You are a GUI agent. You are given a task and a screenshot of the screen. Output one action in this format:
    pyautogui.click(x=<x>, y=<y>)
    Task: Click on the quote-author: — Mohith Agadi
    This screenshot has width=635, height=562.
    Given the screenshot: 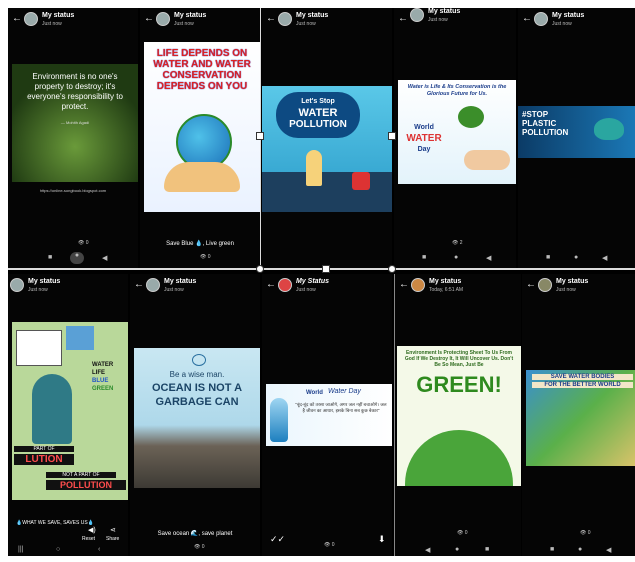 What is the action you would take?
    pyautogui.click(x=75, y=122)
    